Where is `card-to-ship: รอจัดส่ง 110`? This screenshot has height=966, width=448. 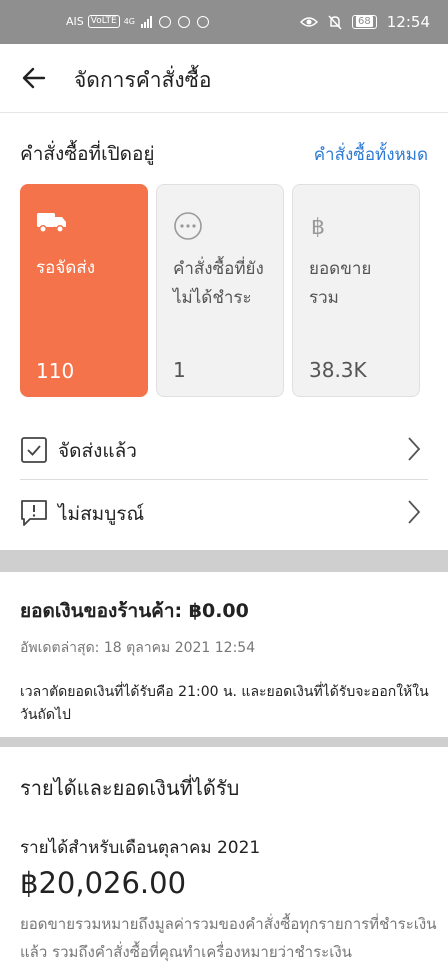
card-to-ship: รอจัดส่ง 110 is located at coordinates (84, 290).